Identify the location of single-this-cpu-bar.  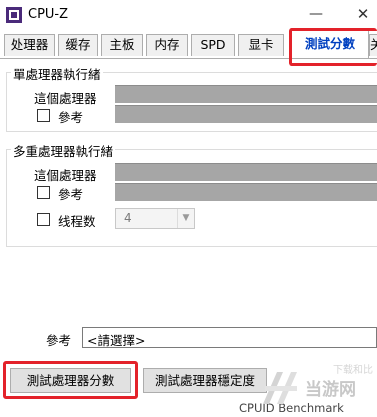
(246, 94).